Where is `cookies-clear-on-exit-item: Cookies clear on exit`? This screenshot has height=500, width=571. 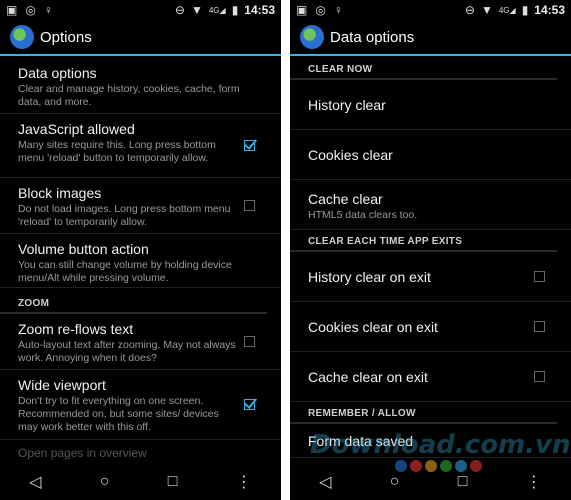
cookies-clear-on-exit-item: Cookies clear on exit is located at coordinates (430, 327).